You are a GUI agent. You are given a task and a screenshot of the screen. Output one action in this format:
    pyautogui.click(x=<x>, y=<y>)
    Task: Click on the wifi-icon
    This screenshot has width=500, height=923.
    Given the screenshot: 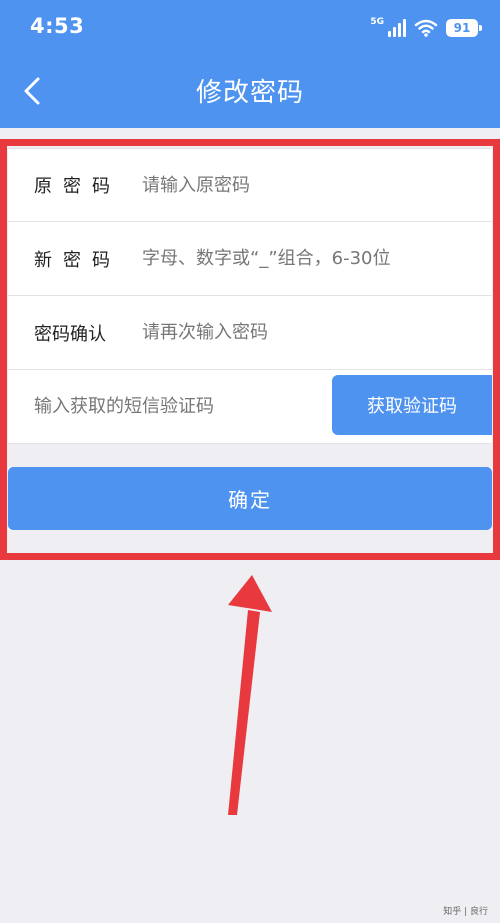 What is the action you would take?
    pyautogui.click(x=426, y=28)
    